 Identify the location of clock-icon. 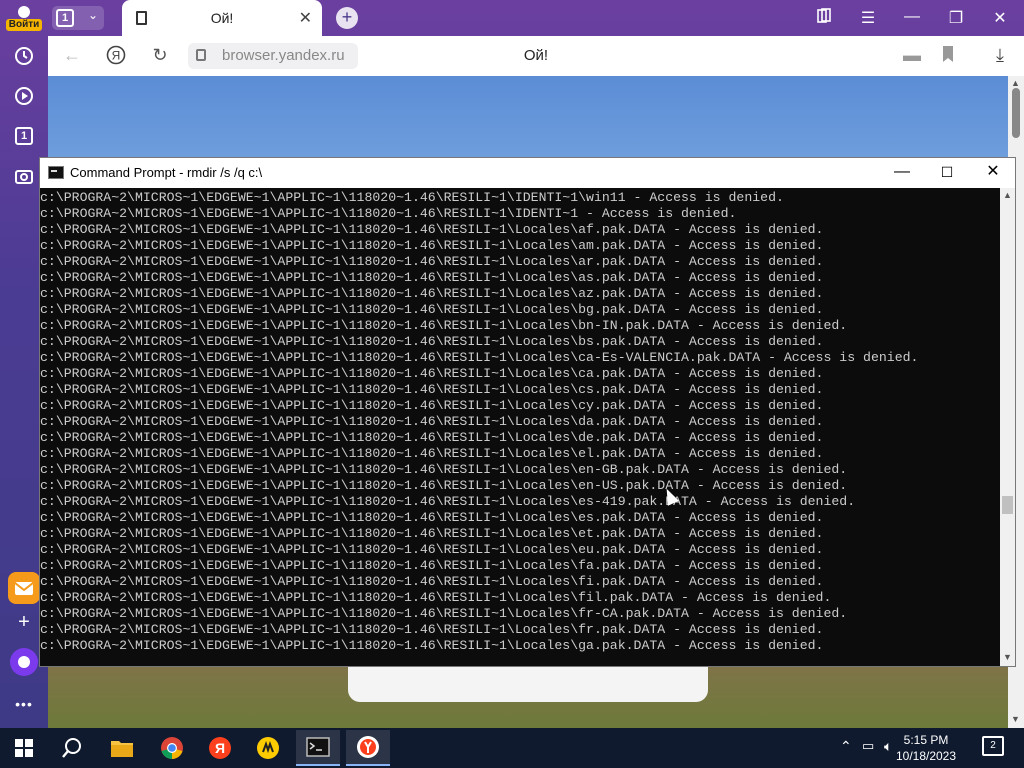
(24, 56).